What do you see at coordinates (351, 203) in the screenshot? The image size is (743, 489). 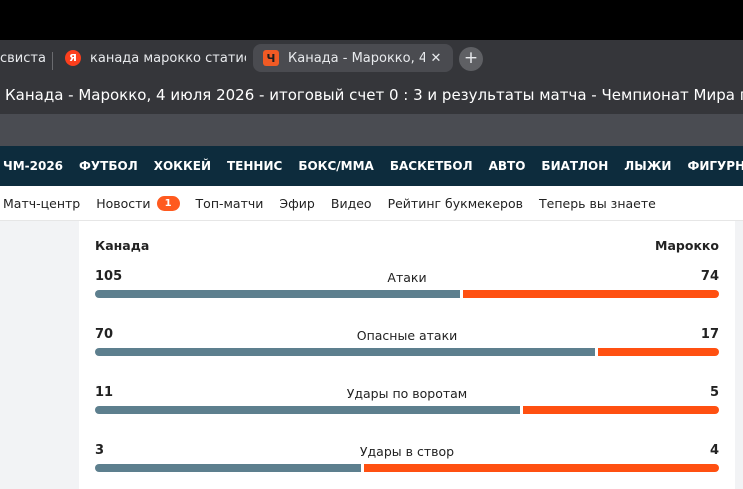 I see `tab-video: Видео` at bounding box center [351, 203].